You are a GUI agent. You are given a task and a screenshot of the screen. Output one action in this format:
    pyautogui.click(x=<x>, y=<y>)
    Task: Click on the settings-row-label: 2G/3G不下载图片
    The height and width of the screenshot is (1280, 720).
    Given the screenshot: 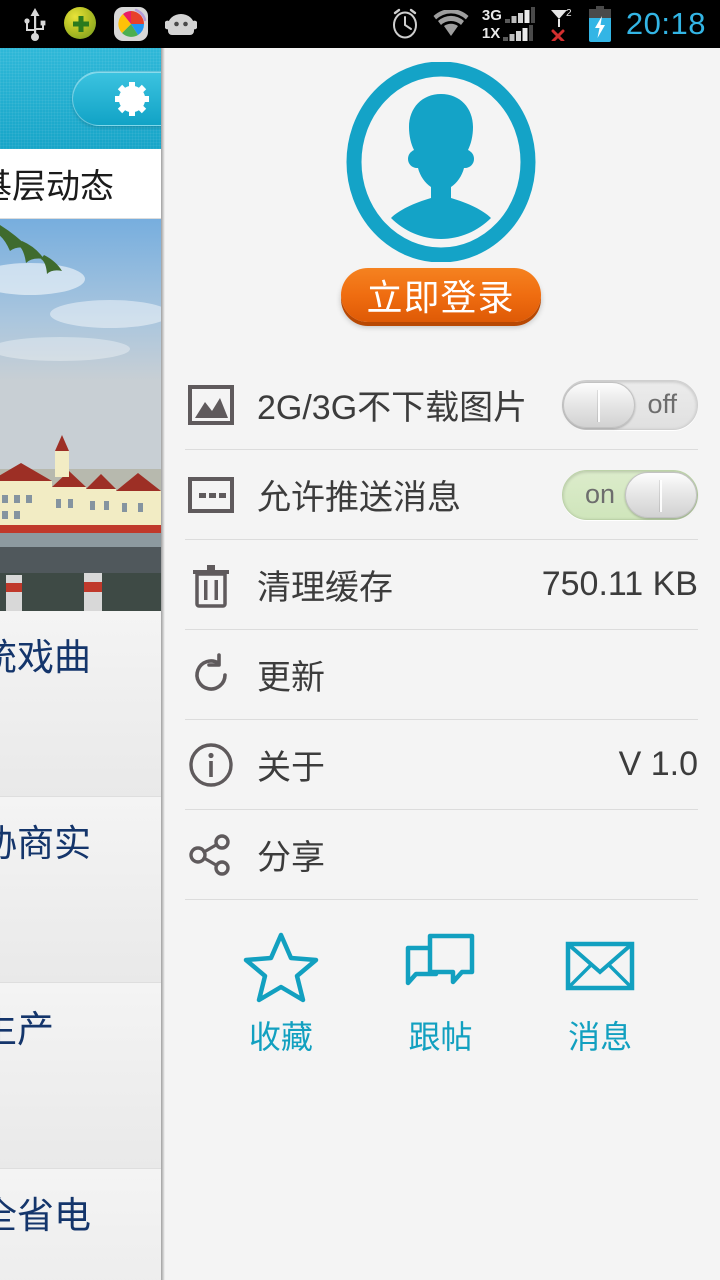 What is the action you would take?
    pyautogui.click(x=392, y=408)
    